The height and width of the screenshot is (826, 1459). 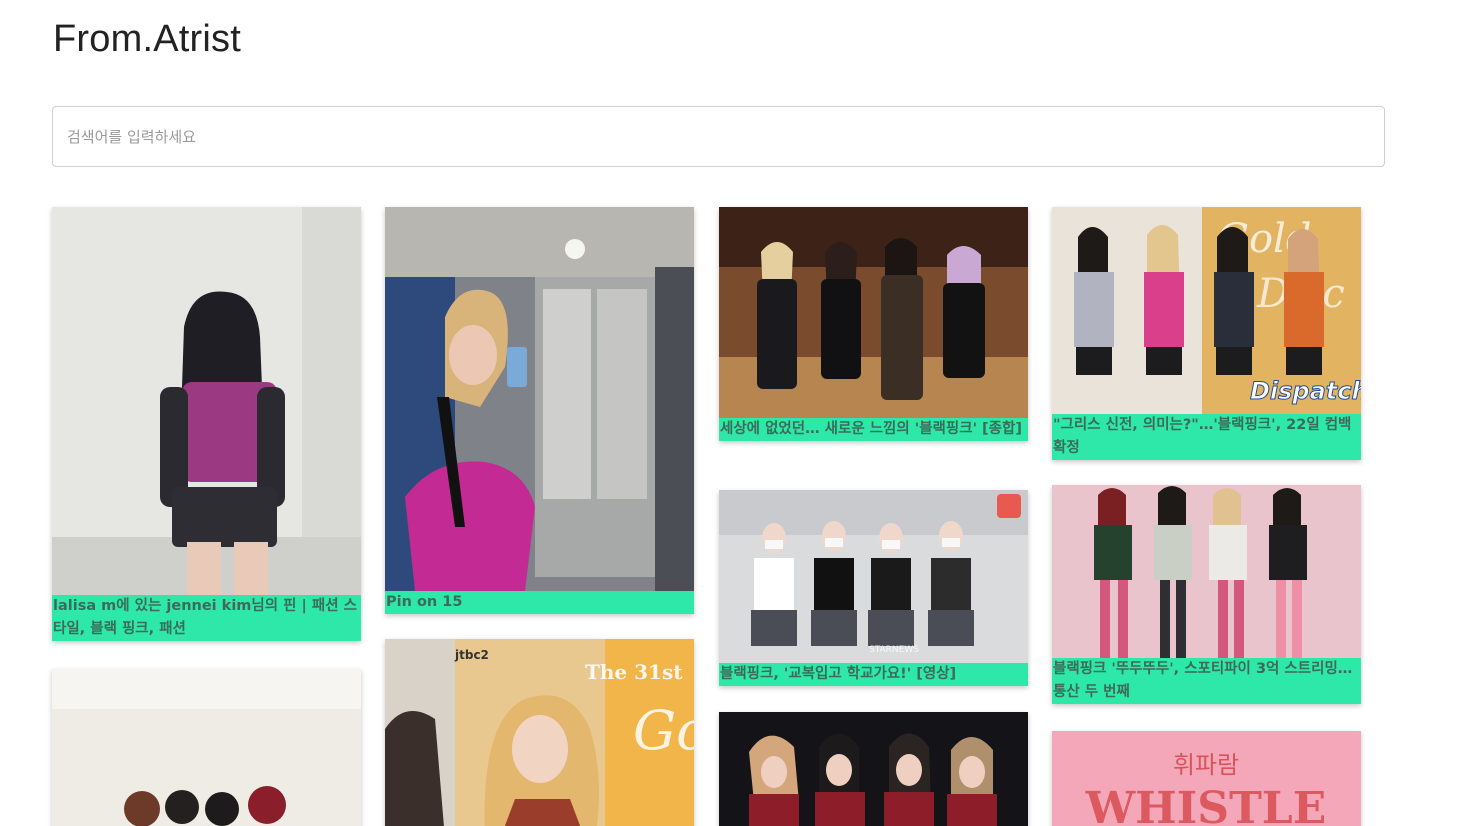 I want to click on image-card: 블랙핑크 '뚜두뚜두', 스포티파이 3억 스트리밍…통산 두 번째, so click(x=1206, y=594).